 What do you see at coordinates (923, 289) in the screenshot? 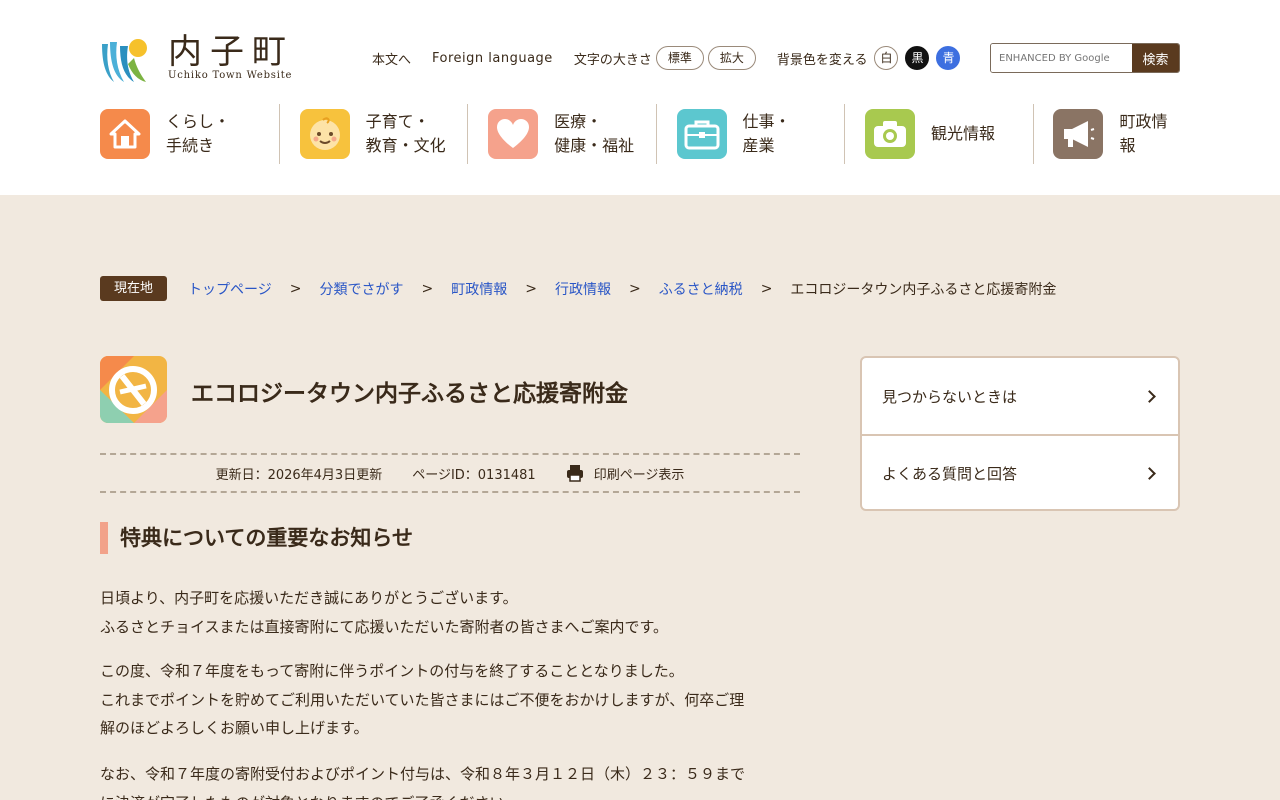
I see `breadcrumb-current: エコロジータウン内子ふるさと応援寄附金` at bounding box center [923, 289].